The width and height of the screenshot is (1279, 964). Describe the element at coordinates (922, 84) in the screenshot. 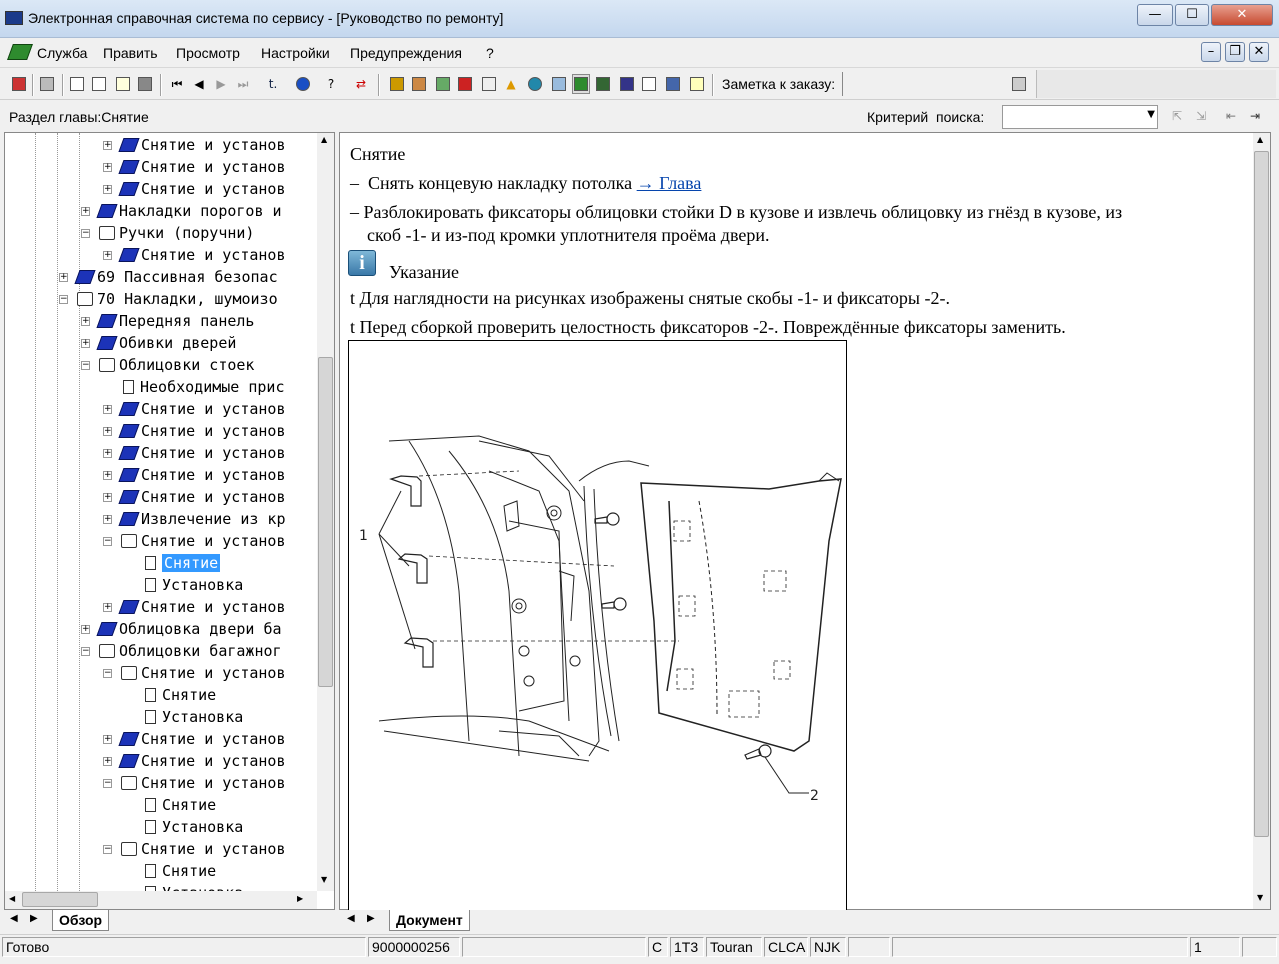

I see `order-note-field` at that location.